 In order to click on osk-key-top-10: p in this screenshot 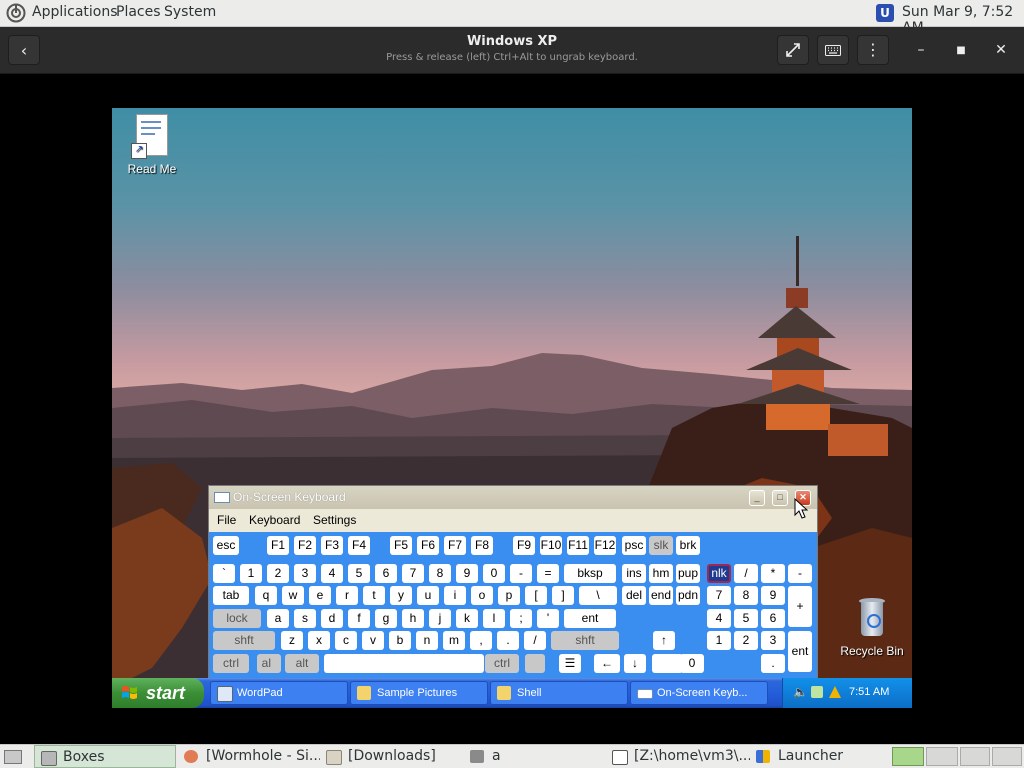, I will do `click(509, 595)`.